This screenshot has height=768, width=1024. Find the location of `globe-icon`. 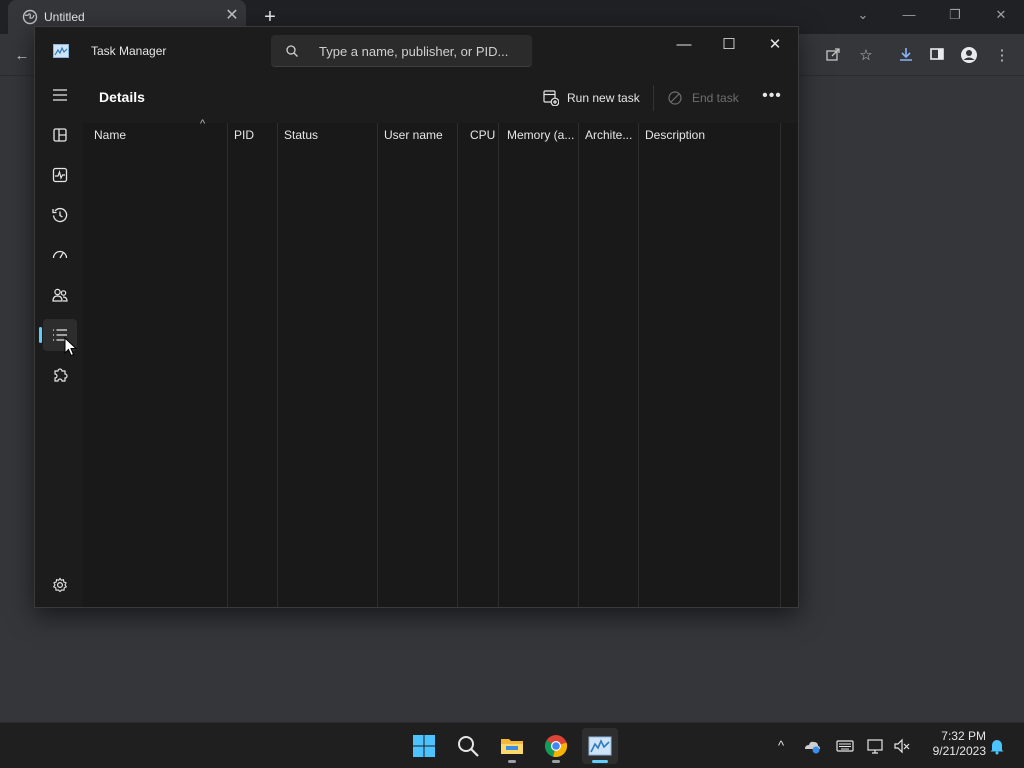

globe-icon is located at coordinates (30, 17).